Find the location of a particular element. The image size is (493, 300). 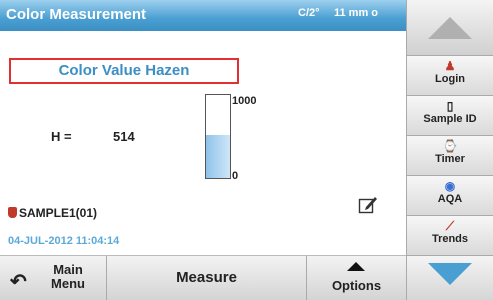

timer-icon: ⌚ is located at coordinates (450, 146).